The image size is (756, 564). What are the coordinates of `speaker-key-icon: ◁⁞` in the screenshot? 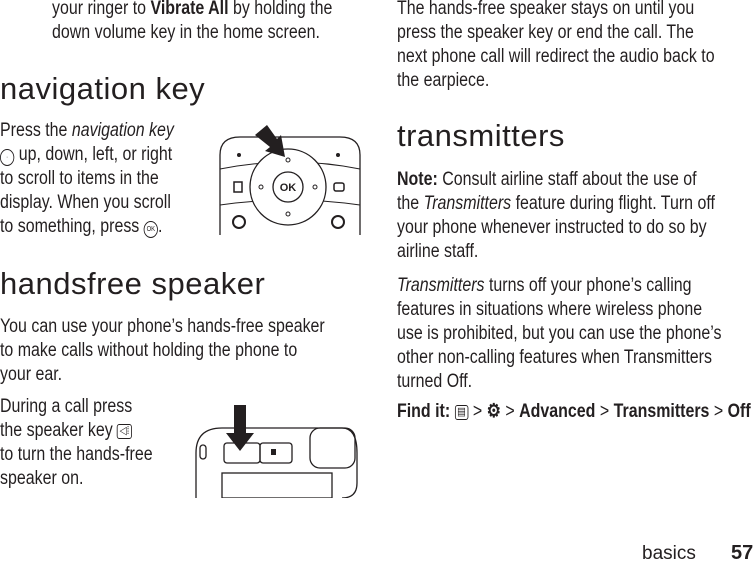 It's located at (124, 431).